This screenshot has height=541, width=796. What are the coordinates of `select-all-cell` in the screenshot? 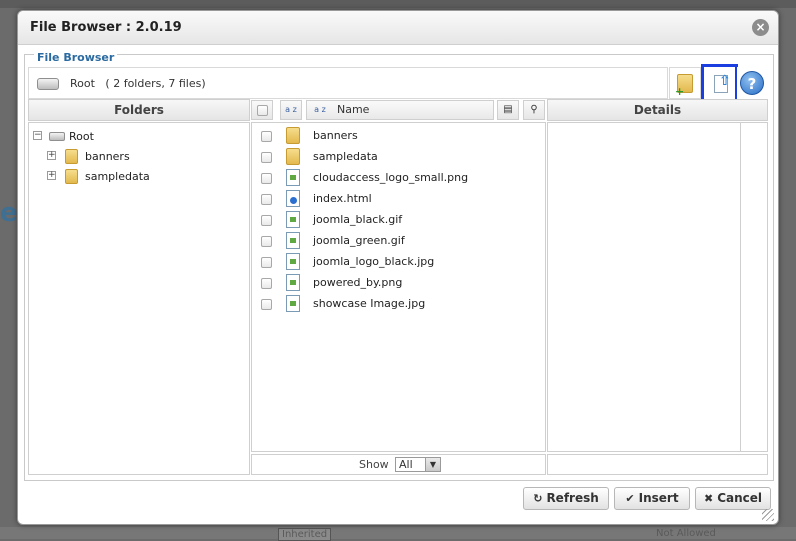 It's located at (262, 110).